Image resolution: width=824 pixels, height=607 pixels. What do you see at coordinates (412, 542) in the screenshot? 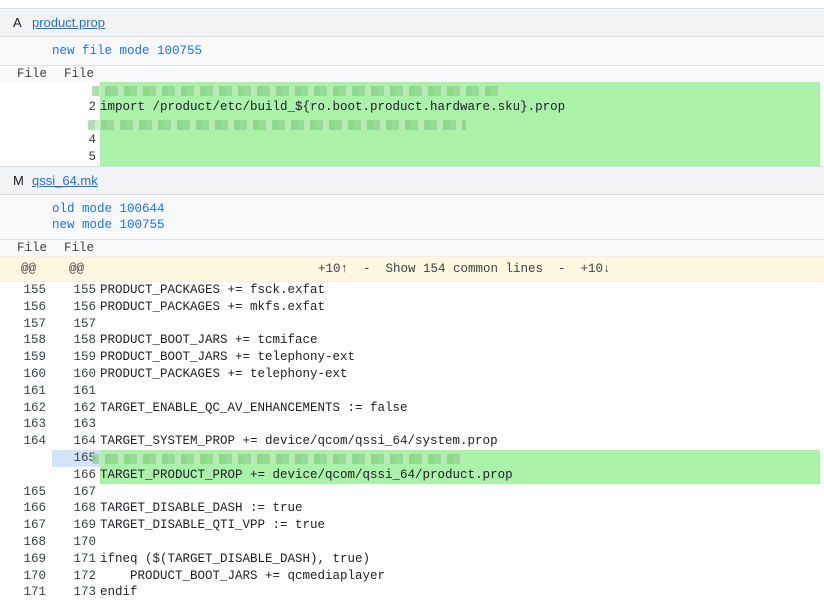
I see `diff-line: 168 170` at bounding box center [412, 542].